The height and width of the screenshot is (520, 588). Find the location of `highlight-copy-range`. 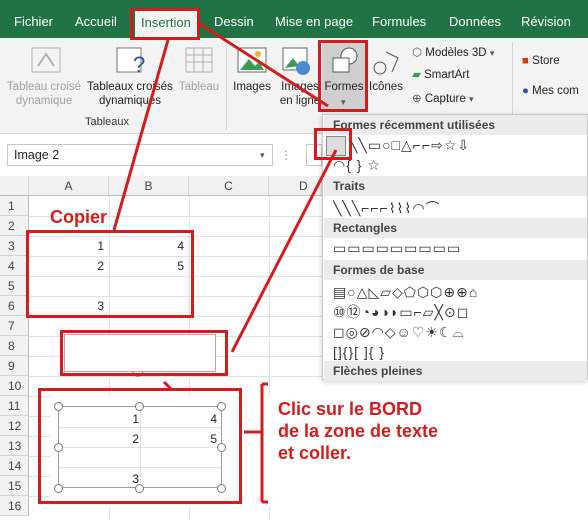

highlight-copy-range is located at coordinates (110, 274).